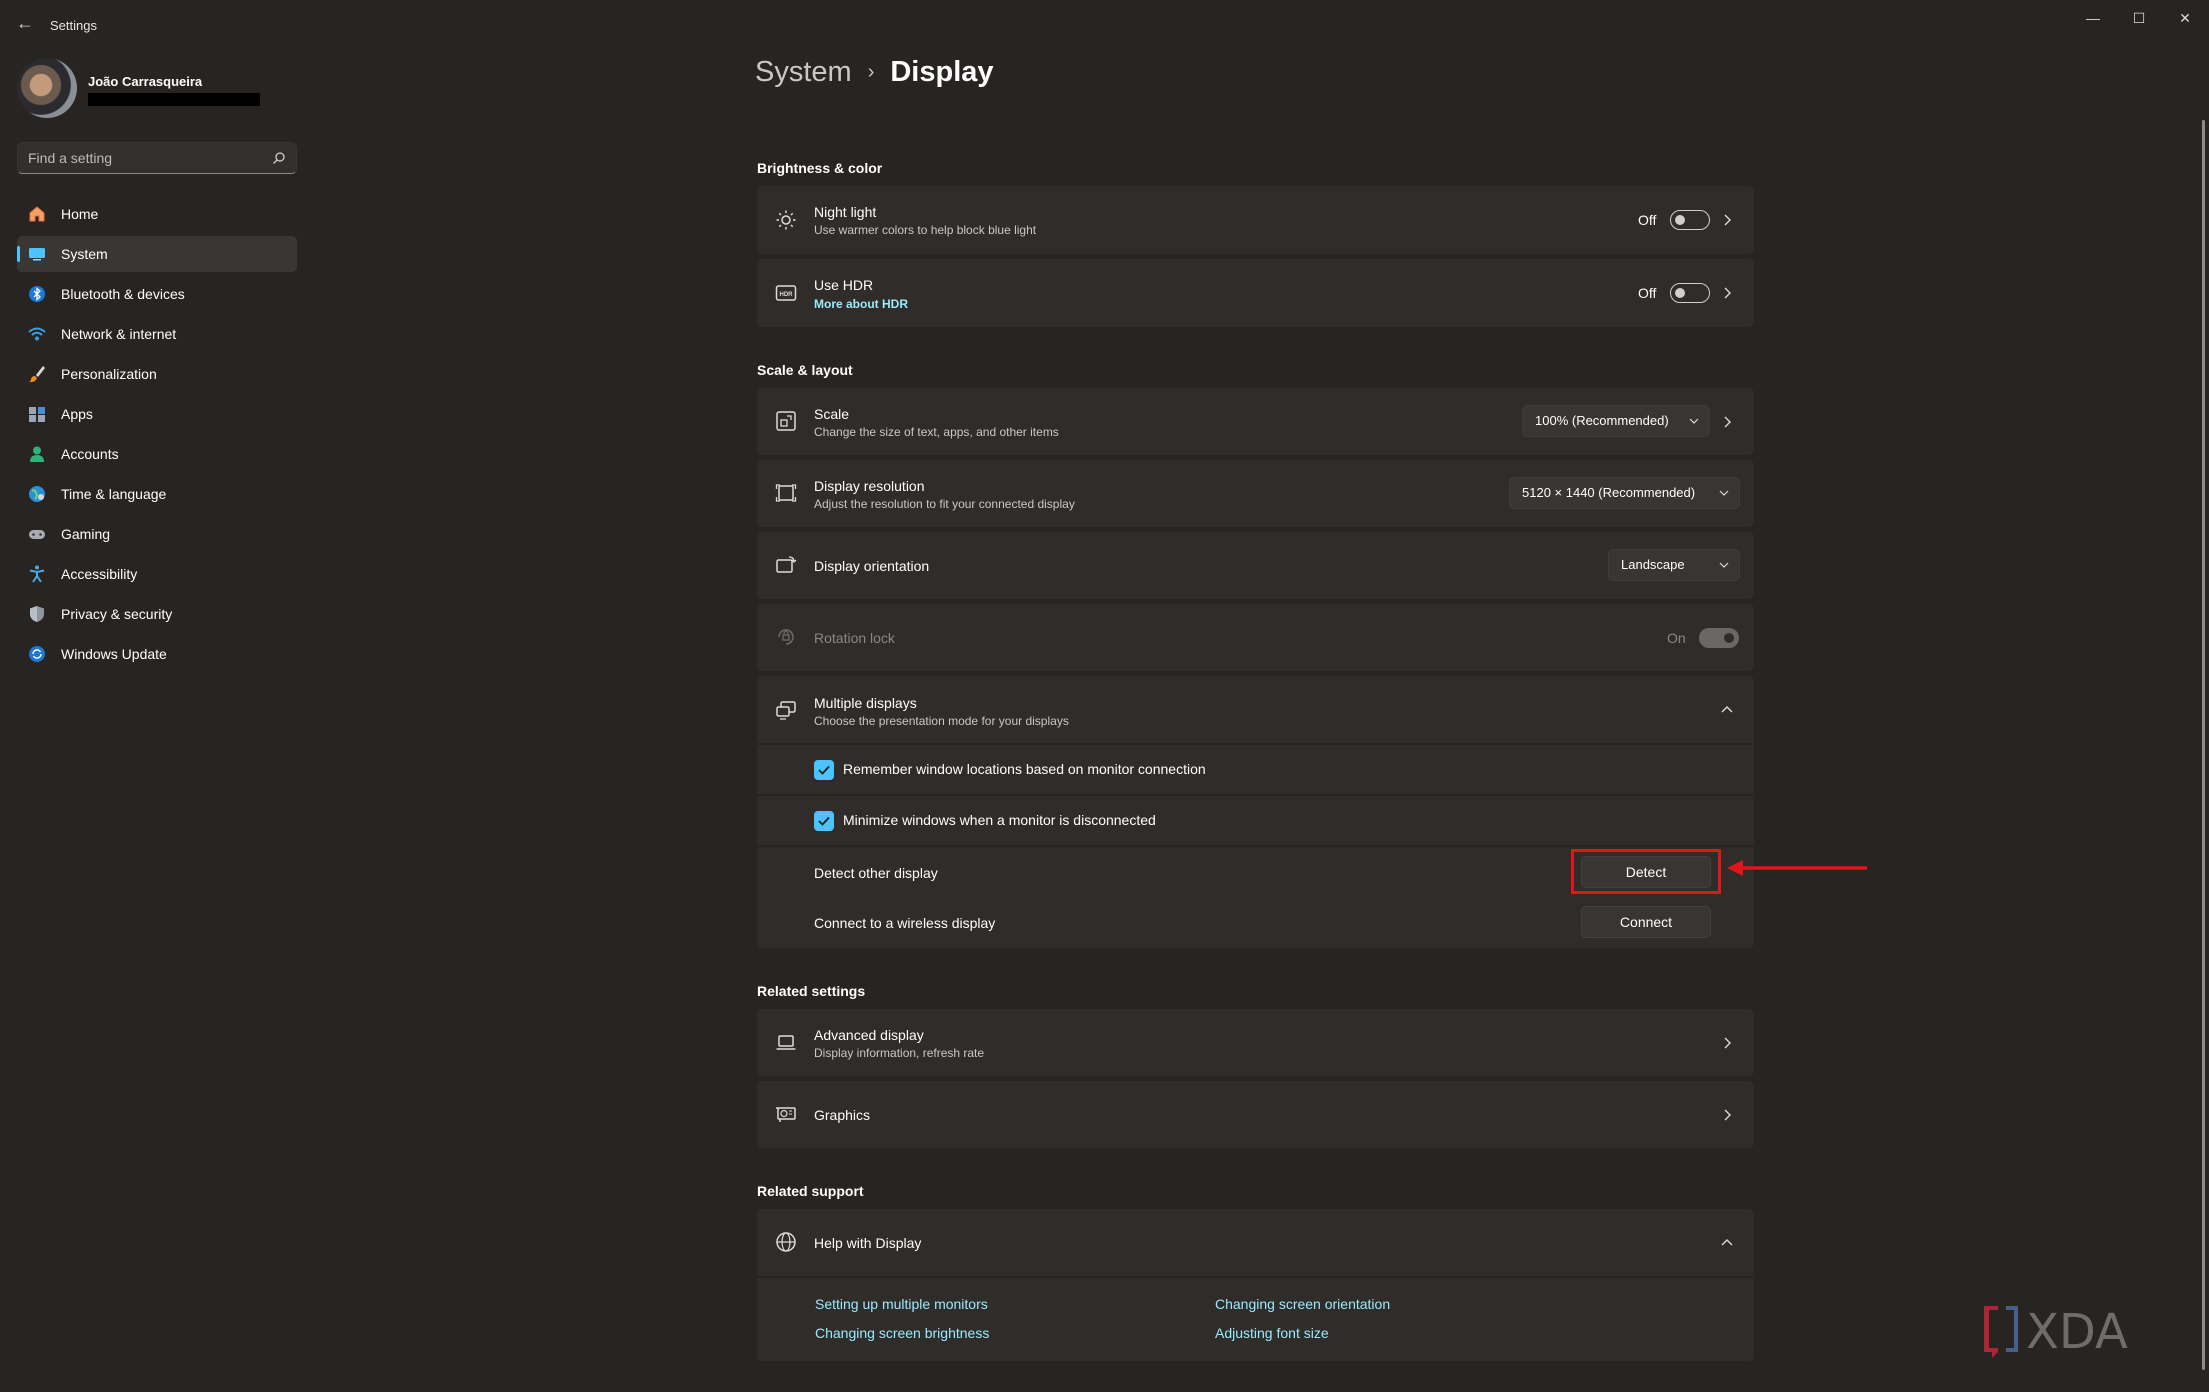 This screenshot has height=1392, width=2209. Describe the element at coordinates (1255, 637) in the screenshot. I see `rotation-lock-row: Rotation lock On` at that location.